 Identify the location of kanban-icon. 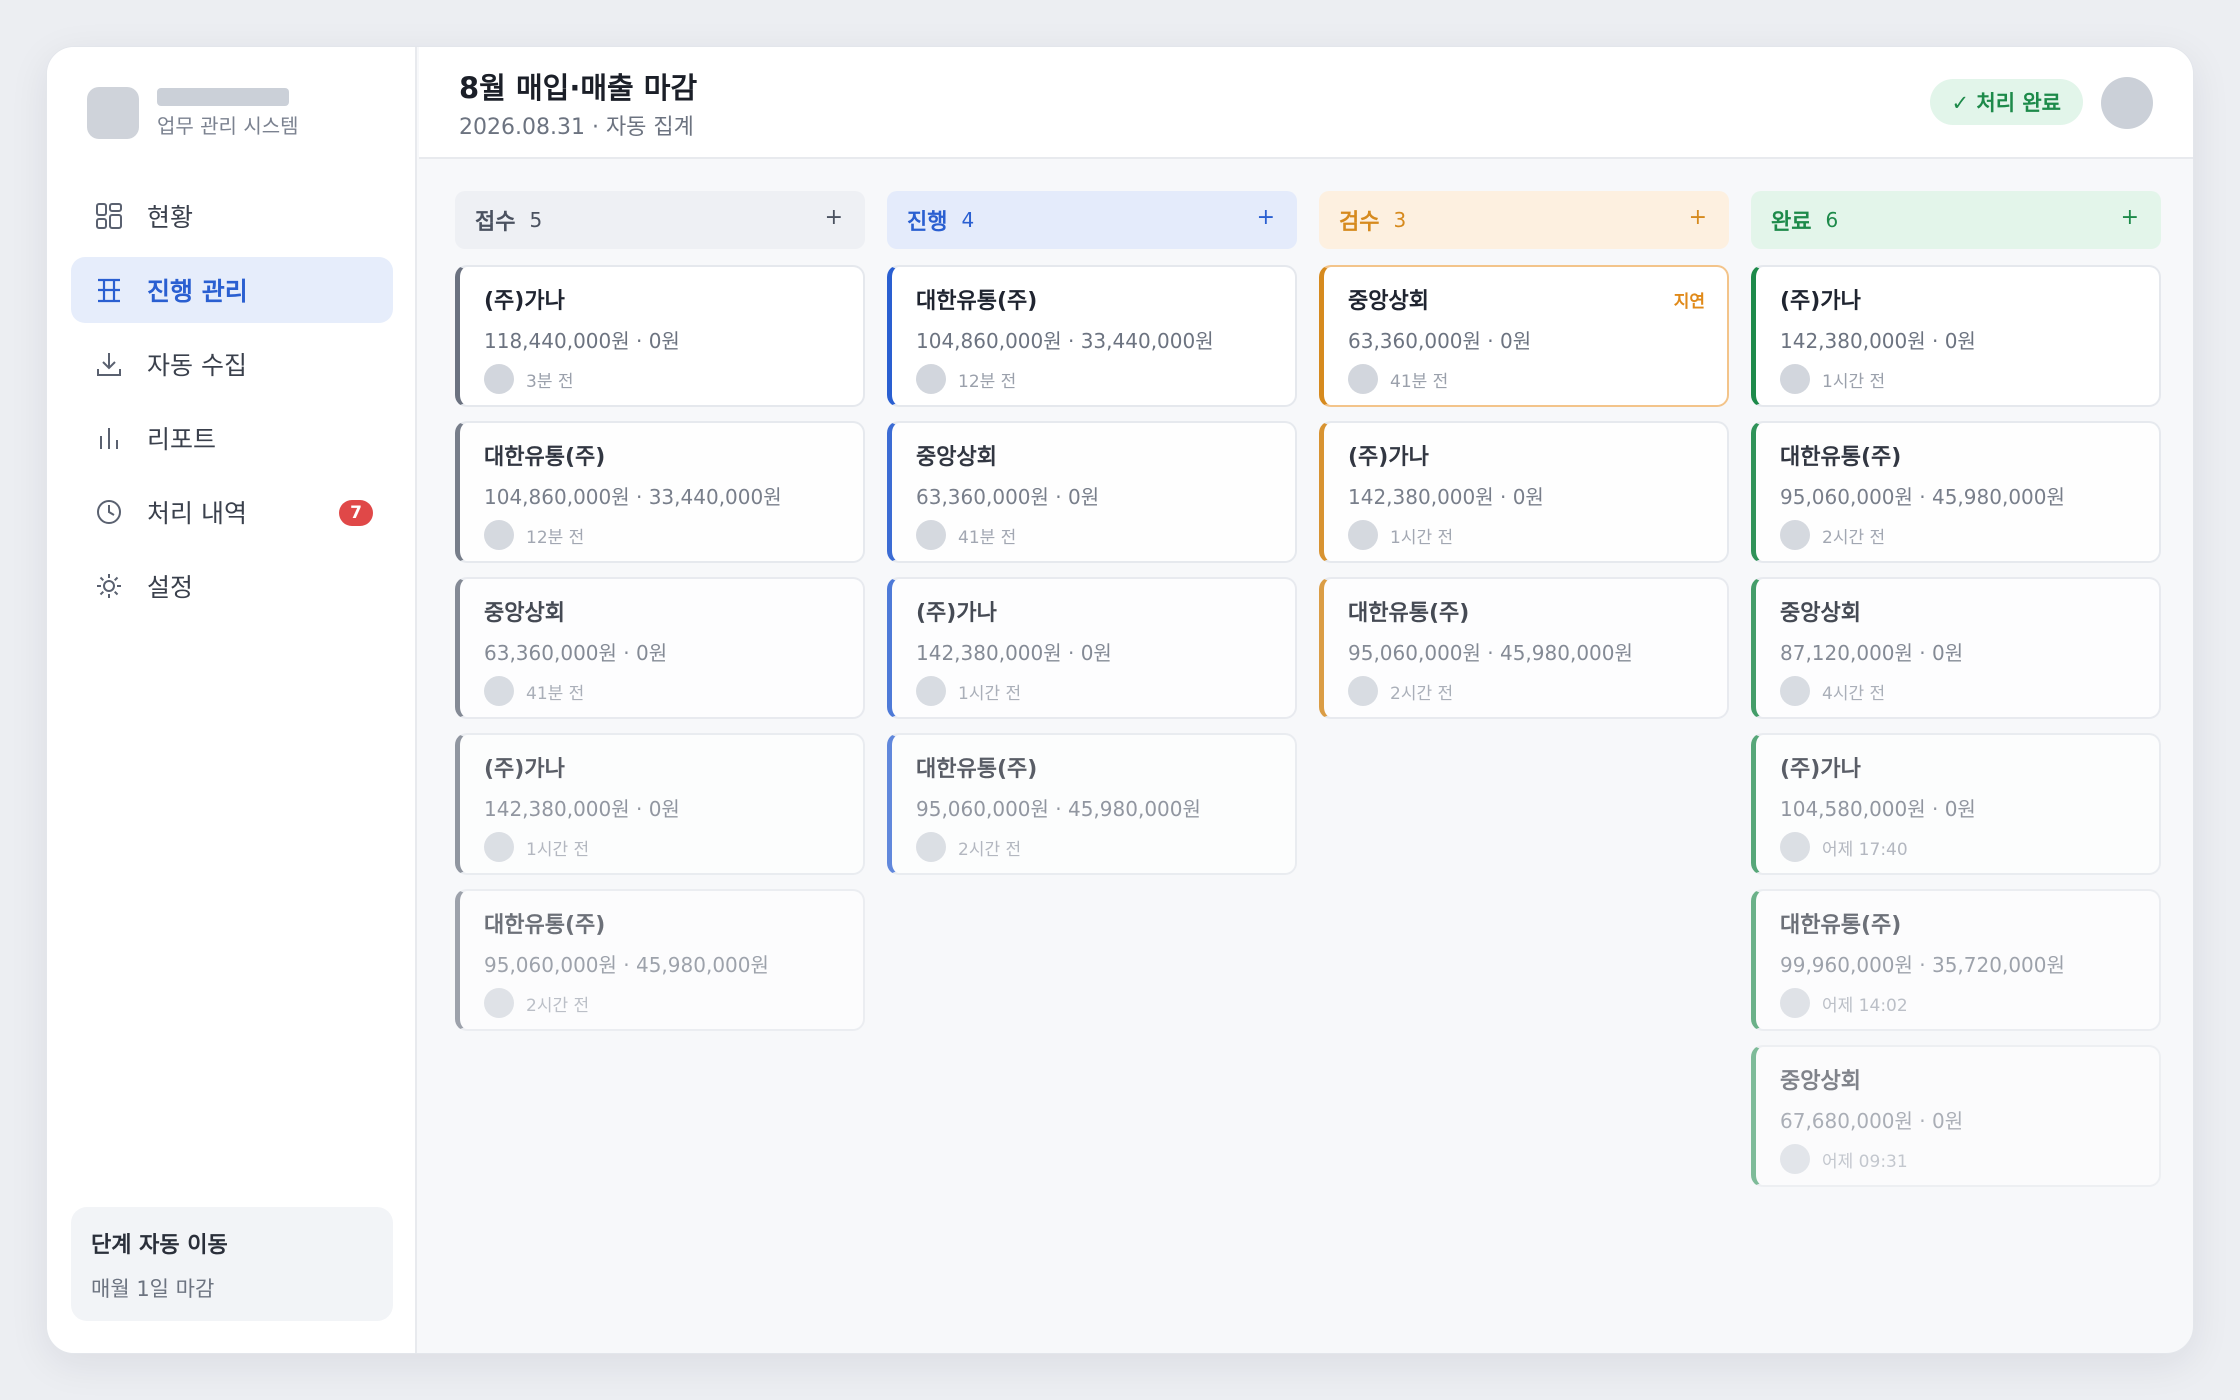
(109, 290).